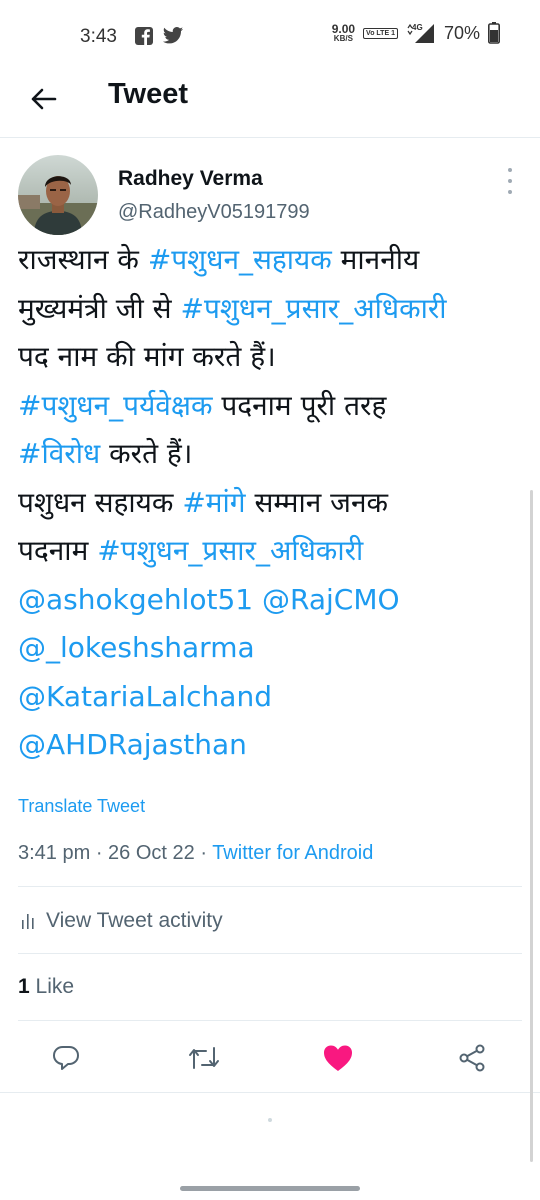 The width and height of the screenshot is (540, 1200). I want to click on tweet-text-segment: पद नाम की मांग करते हैं।, so click(147, 356).